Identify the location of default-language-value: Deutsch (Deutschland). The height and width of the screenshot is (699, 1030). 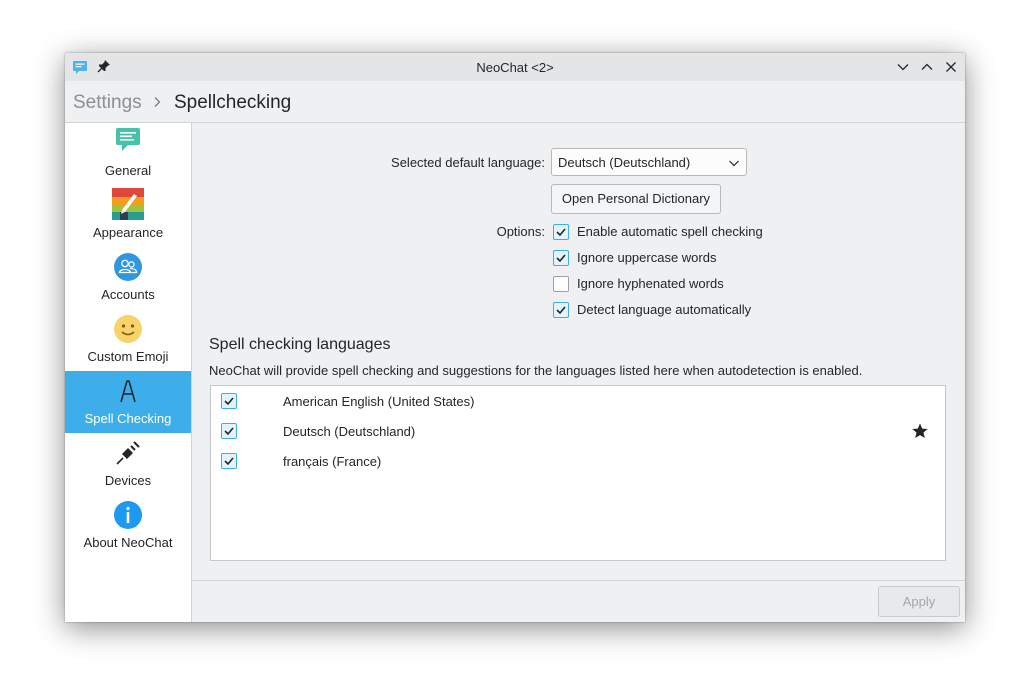
(624, 162).